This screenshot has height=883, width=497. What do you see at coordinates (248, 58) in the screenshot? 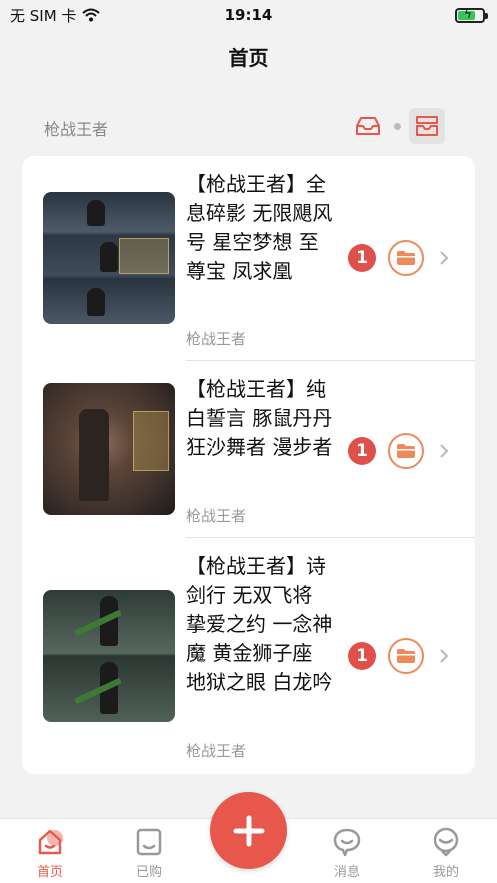
I see `page-title: 首页` at bounding box center [248, 58].